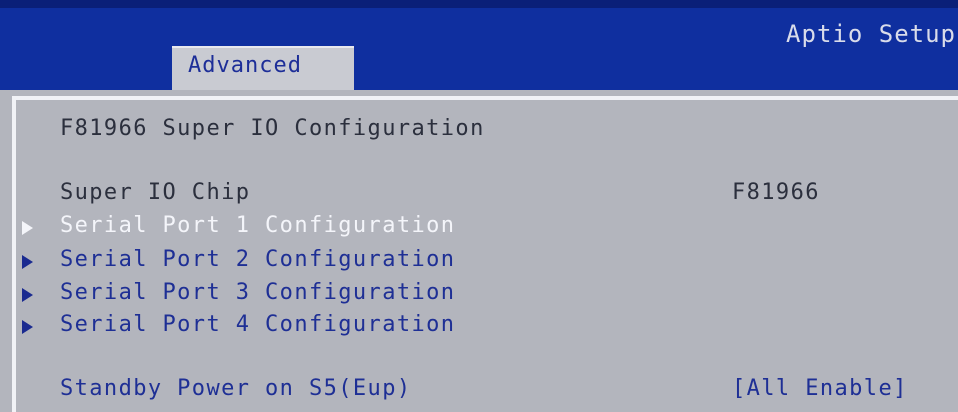 This screenshot has width=958, height=412. Describe the element at coordinates (258, 225) in the screenshot. I see `menu-item-label: Serial Port 1 Configuration` at that location.